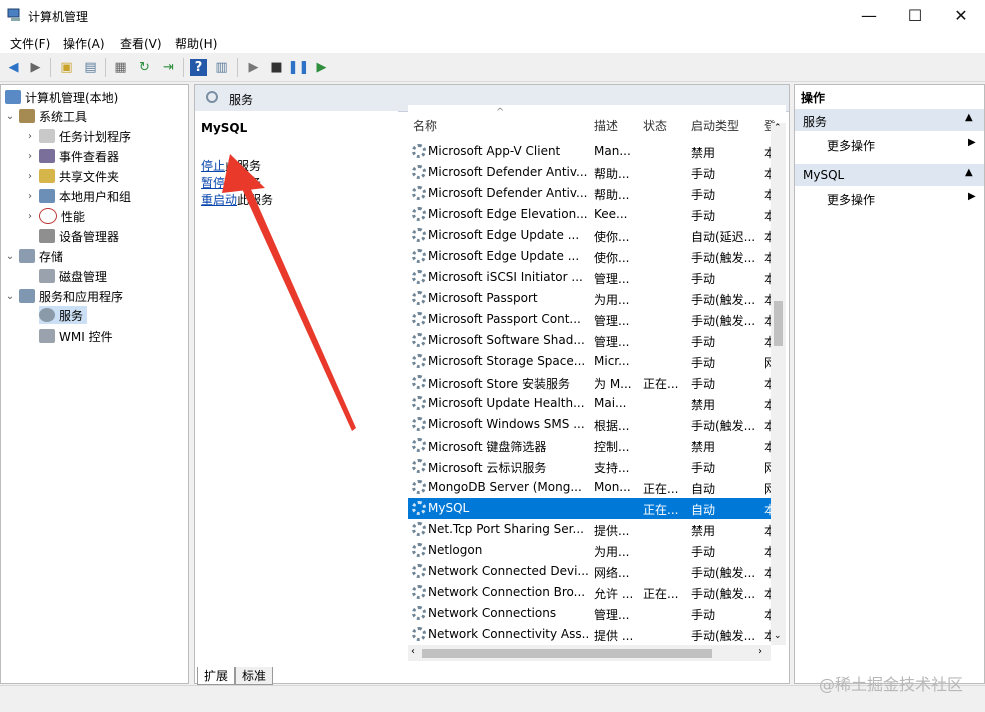 Image resolution: width=985 pixels, height=712 pixels. Describe the element at coordinates (46, 116) in the screenshot. I see `tree-system-tools: ⌄ 系统工具` at that location.